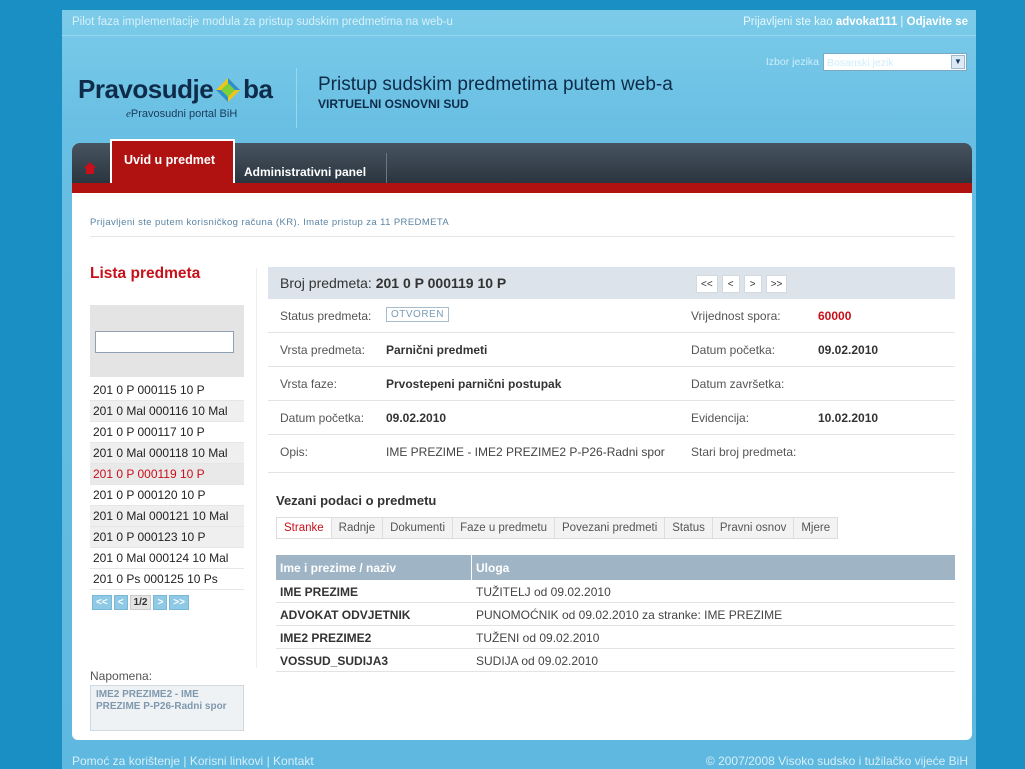 This screenshot has height=769, width=1025. Describe the element at coordinates (308, 384) in the screenshot. I see `phase-type-label: Vrsta faze:` at that location.